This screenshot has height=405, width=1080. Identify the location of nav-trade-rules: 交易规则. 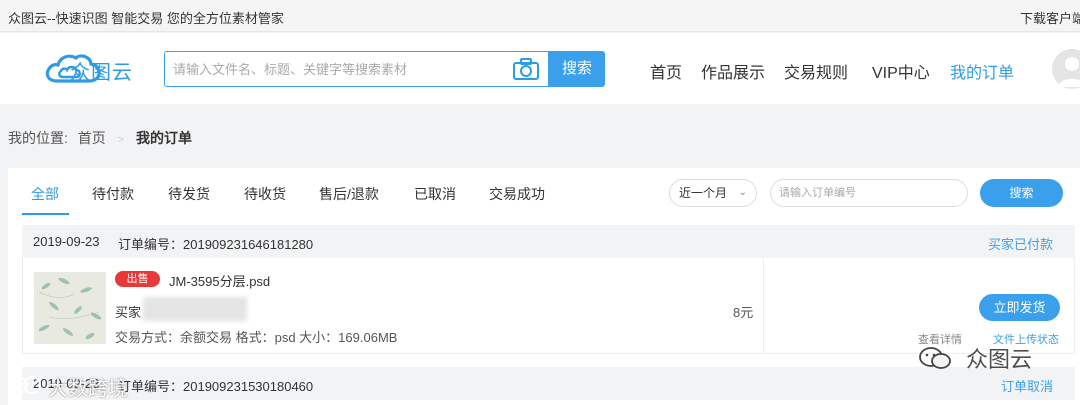
(816, 71).